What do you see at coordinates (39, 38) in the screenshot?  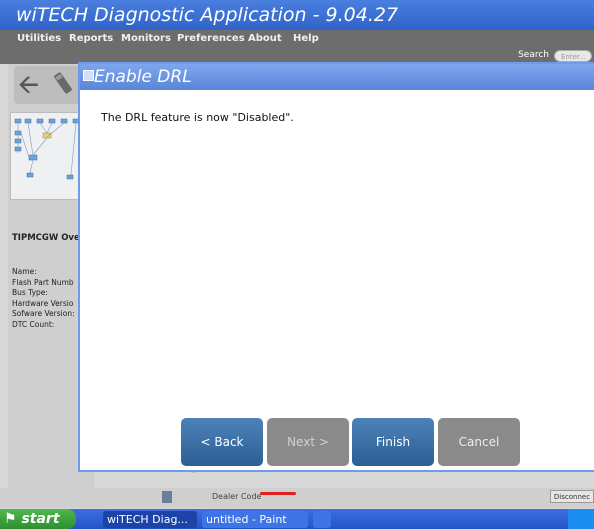 I see `menu-utilities: Utilities` at bounding box center [39, 38].